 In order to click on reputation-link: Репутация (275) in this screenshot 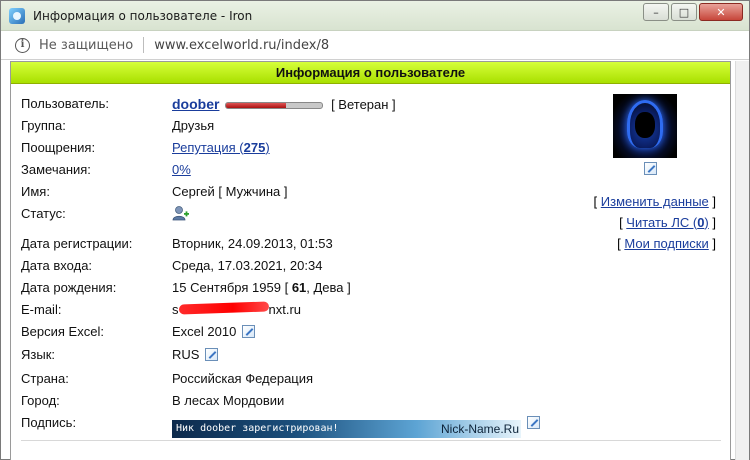, I will do `click(221, 147)`.